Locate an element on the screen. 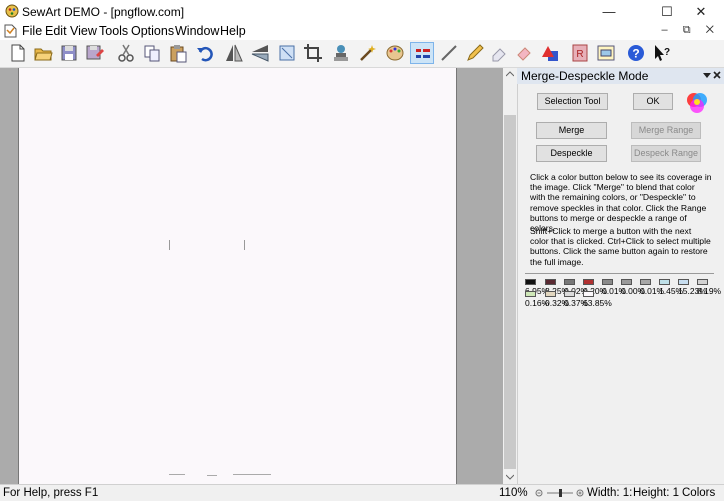  resize-icon is located at coordinates (287, 53).